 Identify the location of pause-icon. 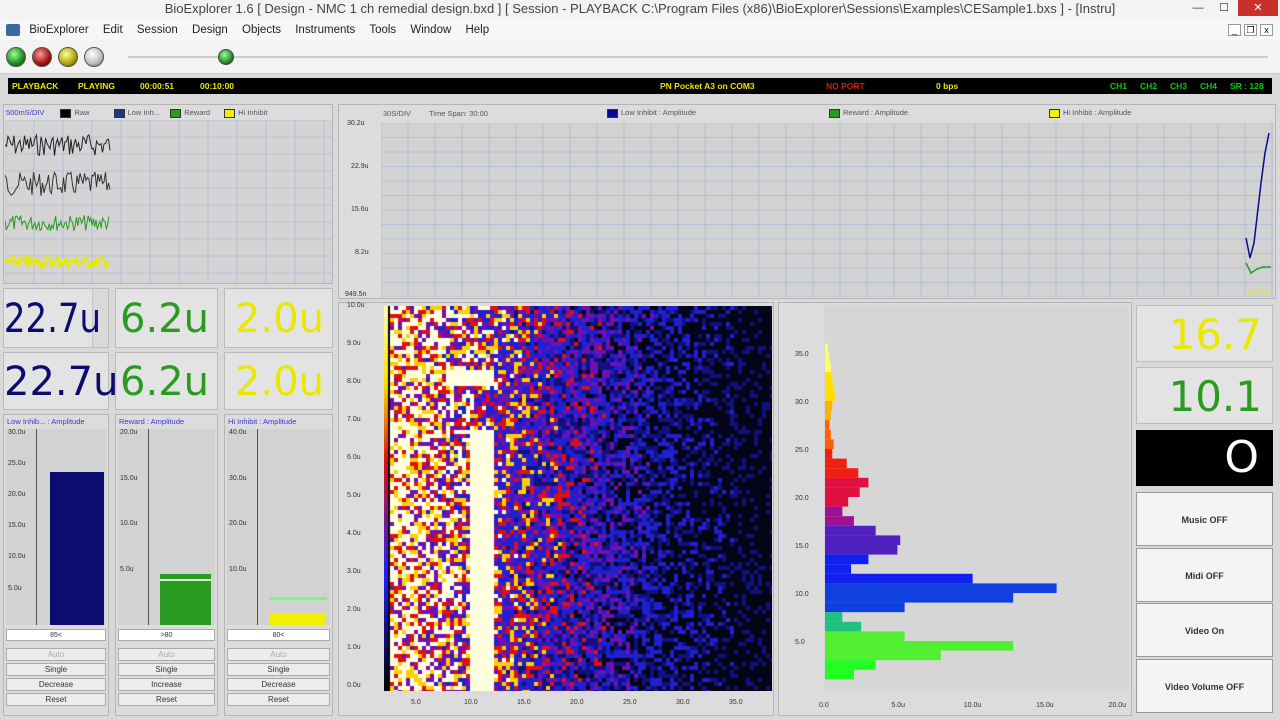
(68, 57).